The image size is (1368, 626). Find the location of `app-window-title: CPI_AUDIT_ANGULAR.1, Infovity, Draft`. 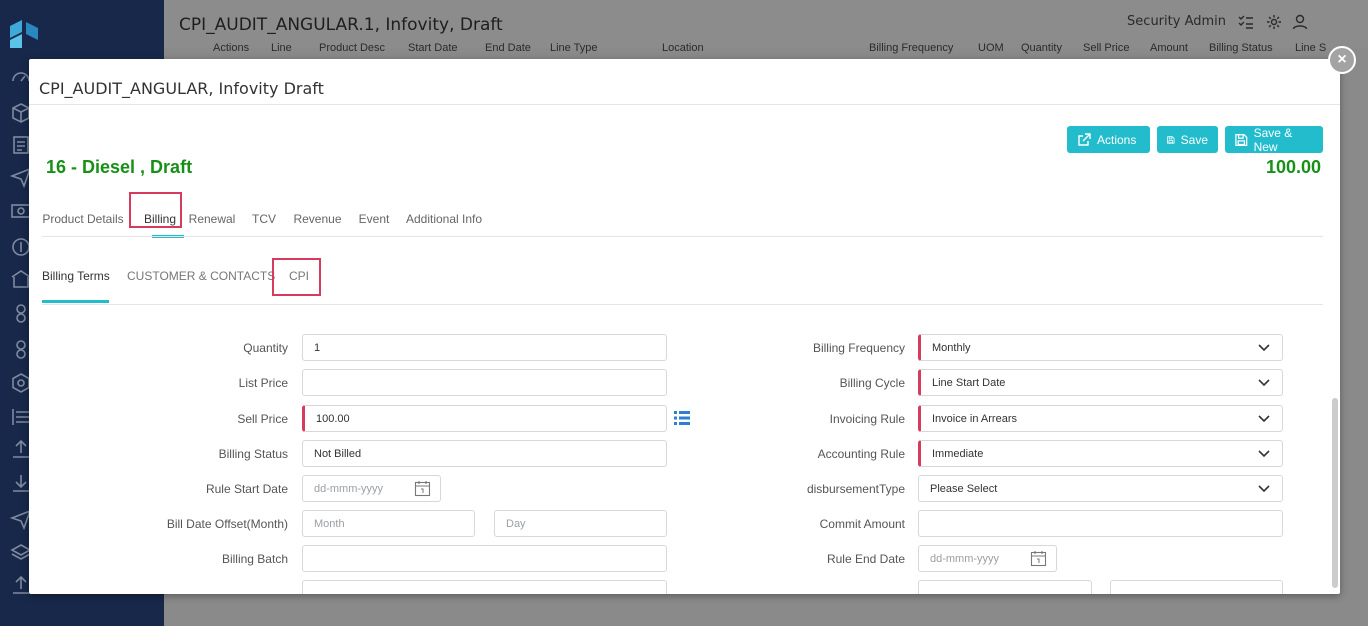

app-window-title: CPI_AUDIT_ANGULAR.1, Infovity, Draft is located at coordinates (341, 25).